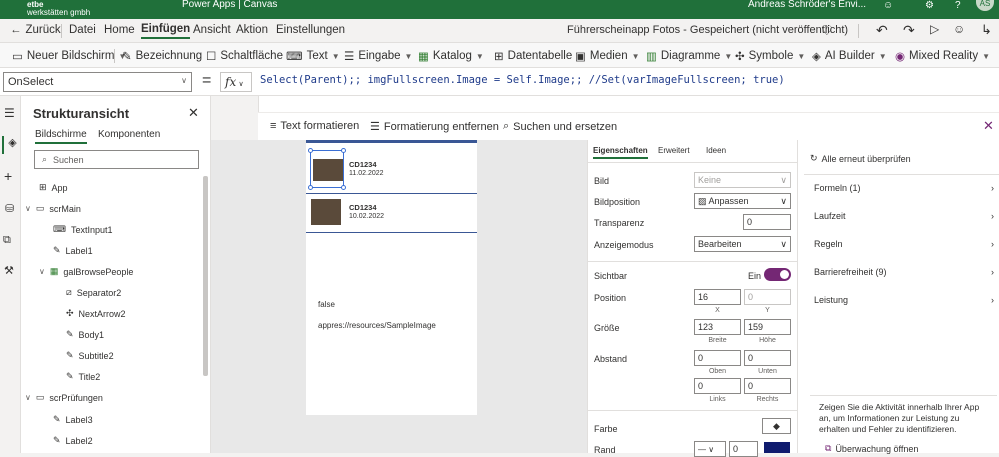  Describe the element at coordinates (533, 56) in the screenshot. I see `data-table-button: ⊞ Datentabelle` at that location.